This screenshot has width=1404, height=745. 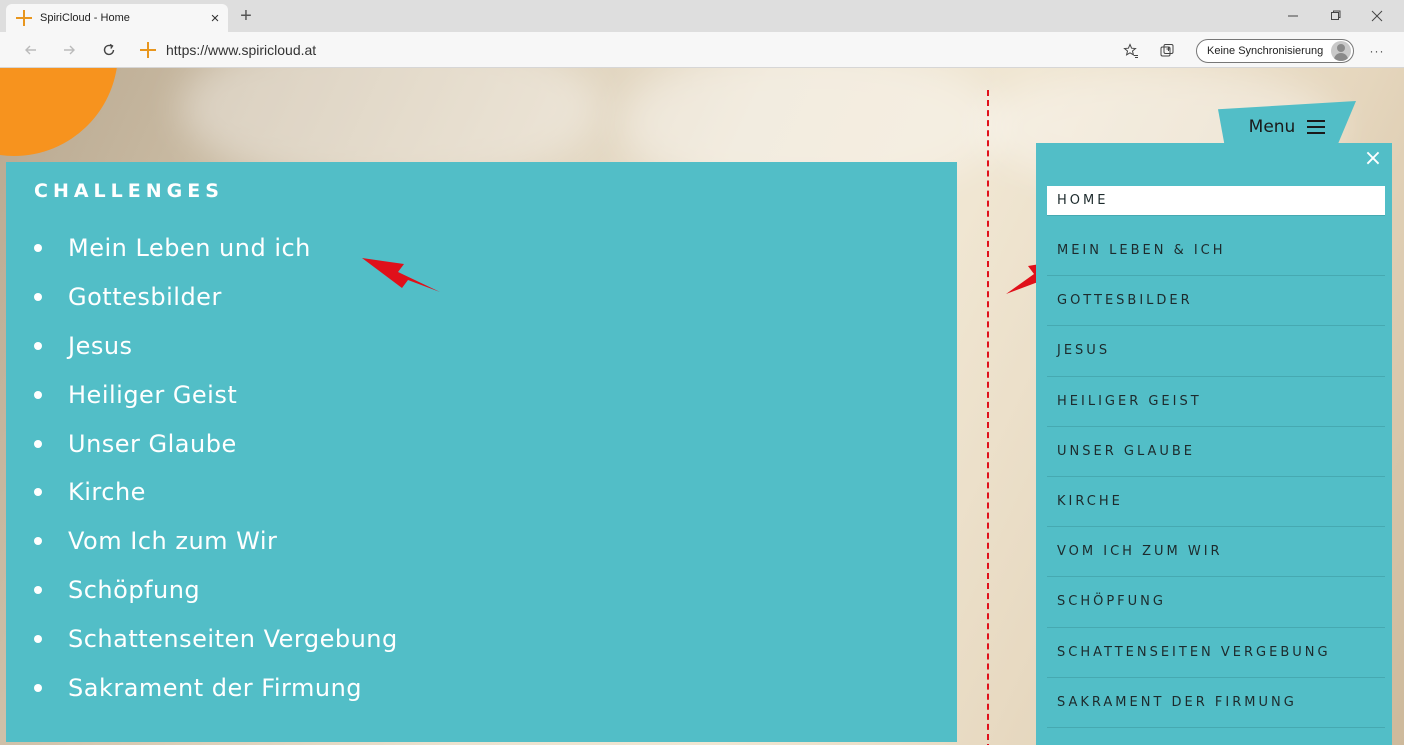 What do you see at coordinates (495, 638) in the screenshot?
I see `challenge-link: Schattenseiten Vergebung` at bounding box center [495, 638].